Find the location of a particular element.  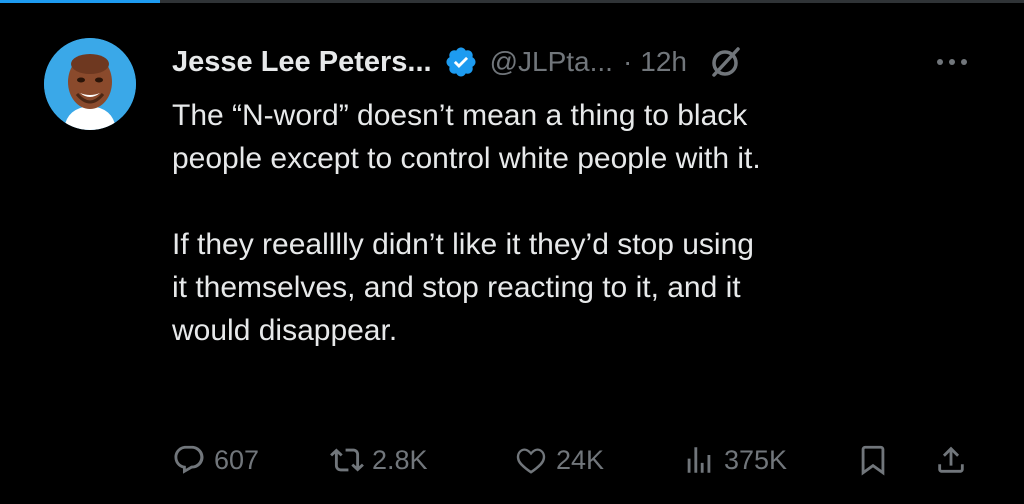

reply-icon is located at coordinates (189, 460).